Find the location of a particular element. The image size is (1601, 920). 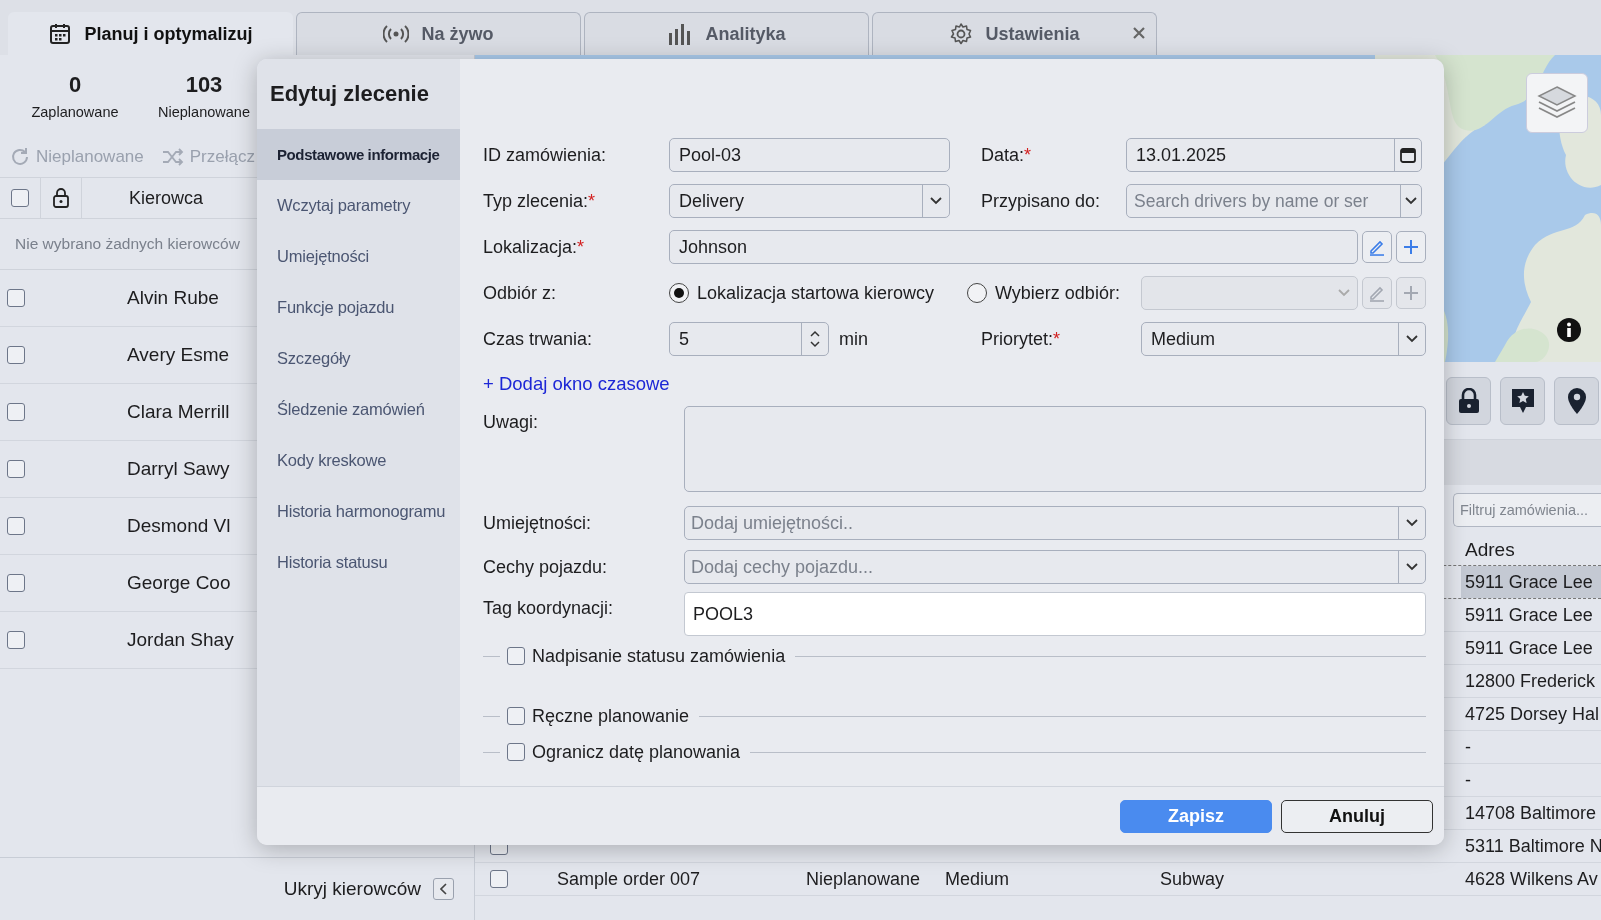

notes-field is located at coordinates (1055, 449).